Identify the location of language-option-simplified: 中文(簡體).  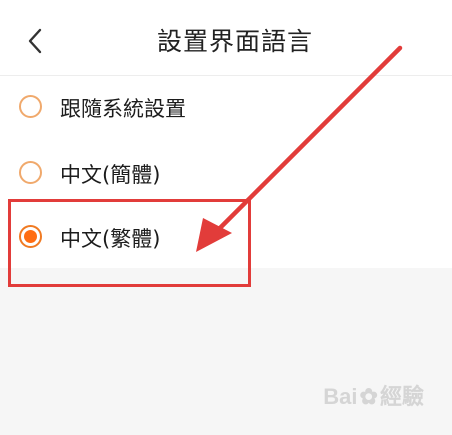
(226, 174).